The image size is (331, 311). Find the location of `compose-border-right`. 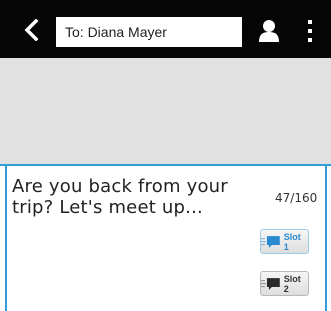

compose-border-right is located at coordinates (326, 237).